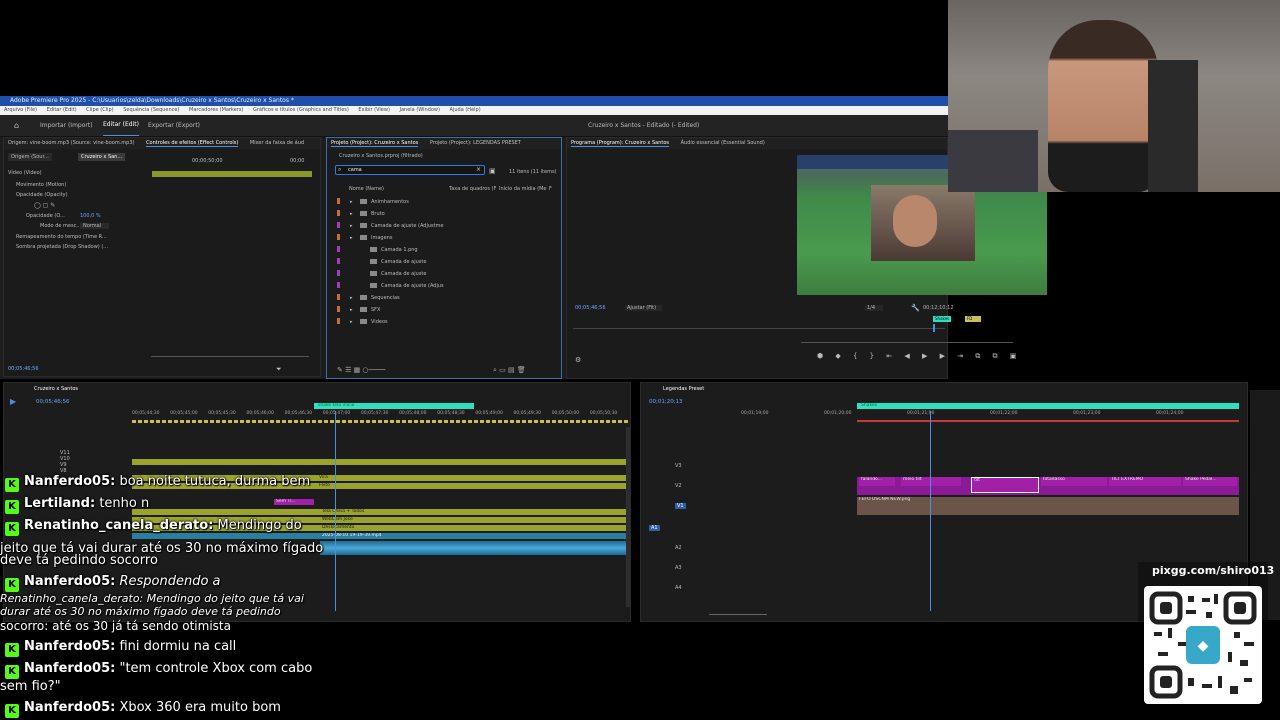  What do you see at coordinates (230, 356) in the screenshot?
I see `zoom-scrollbar` at bounding box center [230, 356].